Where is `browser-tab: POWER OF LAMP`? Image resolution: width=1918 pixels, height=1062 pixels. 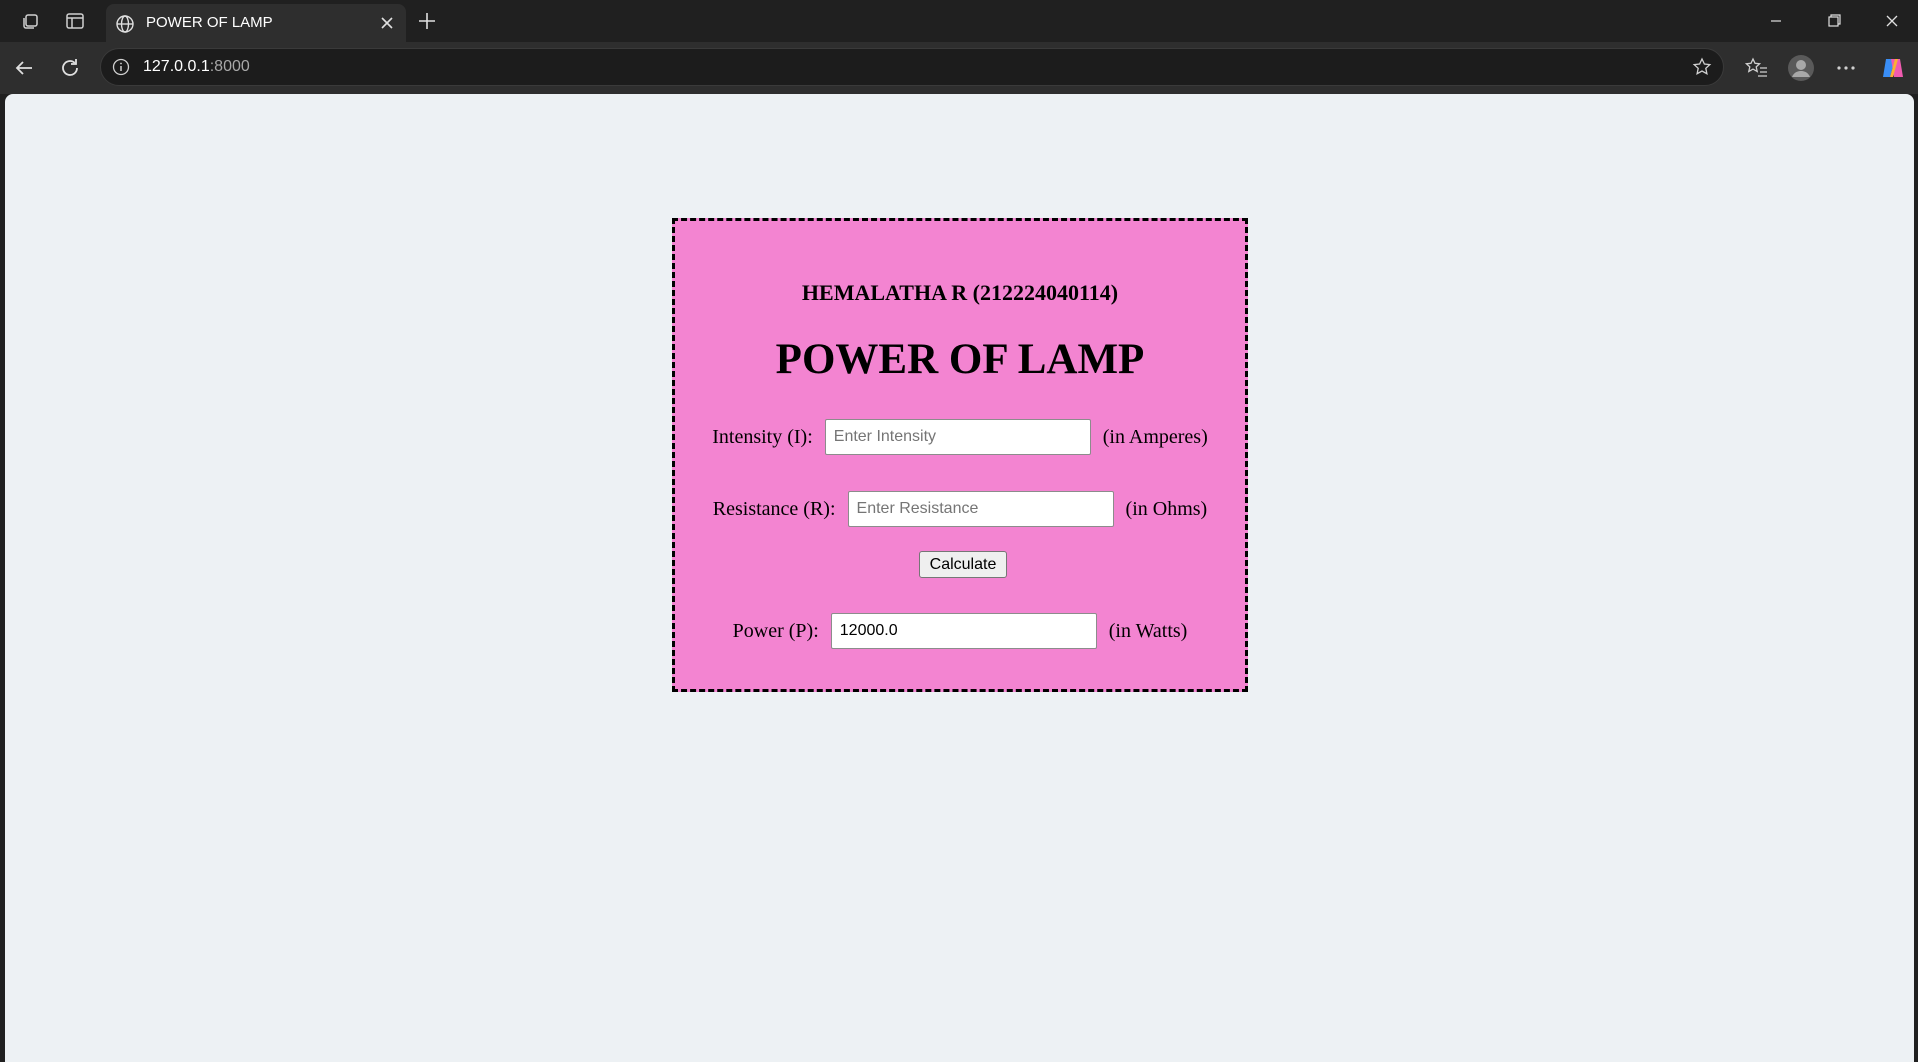 browser-tab: POWER OF LAMP is located at coordinates (256, 23).